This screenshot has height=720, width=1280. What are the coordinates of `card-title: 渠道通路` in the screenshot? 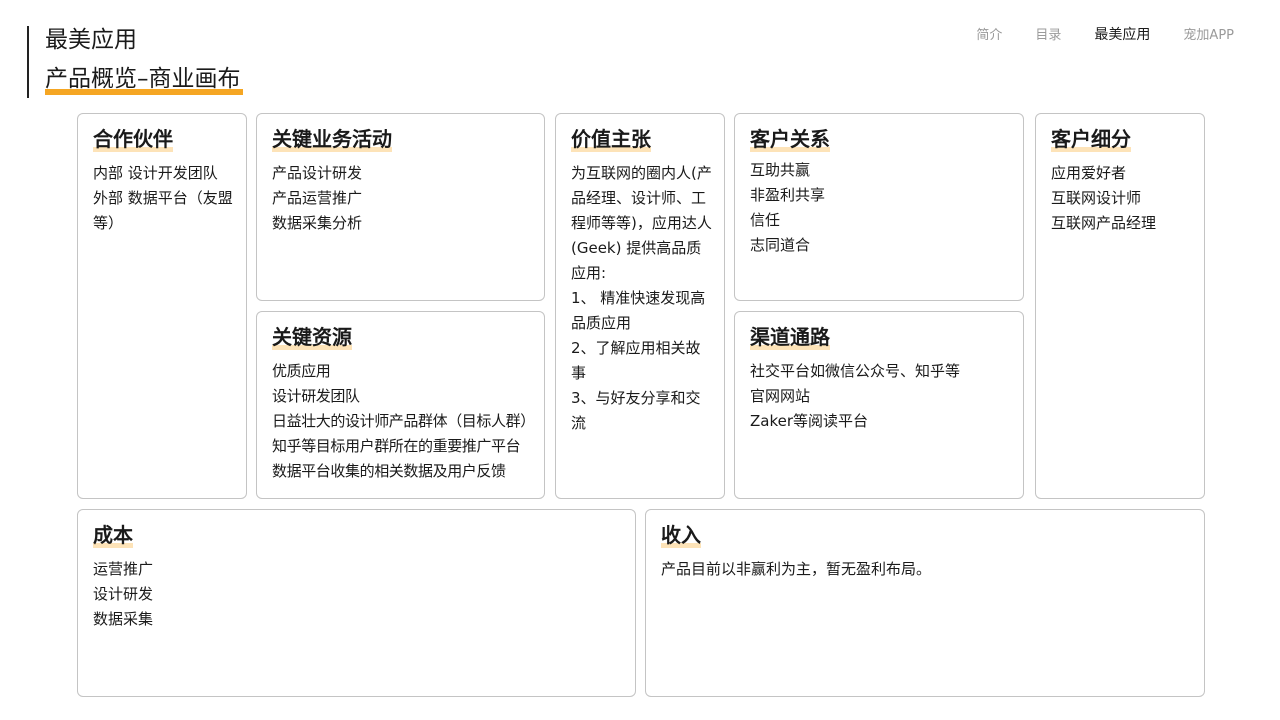 It's located at (790, 337).